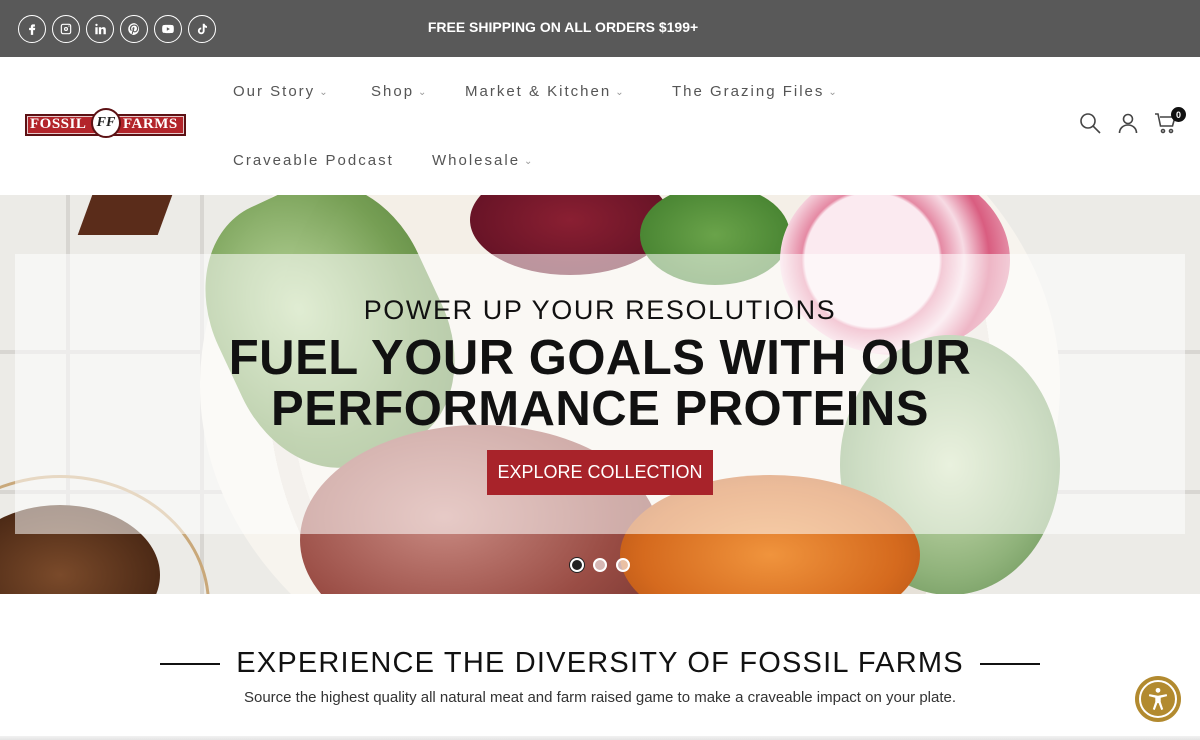 This screenshot has height=740, width=1200. What do you see at coordinates (600, 310) in the screenshot?
I see `hero-subtitle: POWER UP YOUR RESOLUTIONS` at bounding box center [600, 310].